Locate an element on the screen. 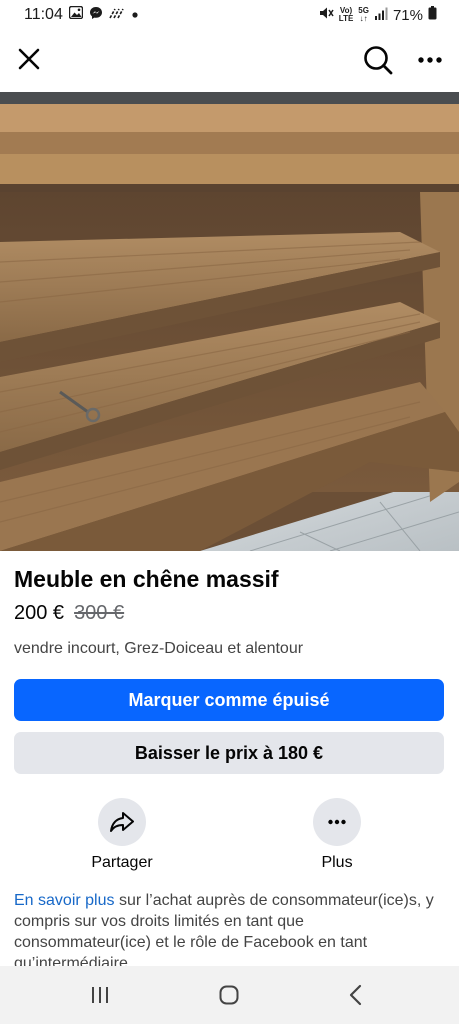 This screenshot has height=1024, width=459. share-icon is located at coordinates (122, 822).